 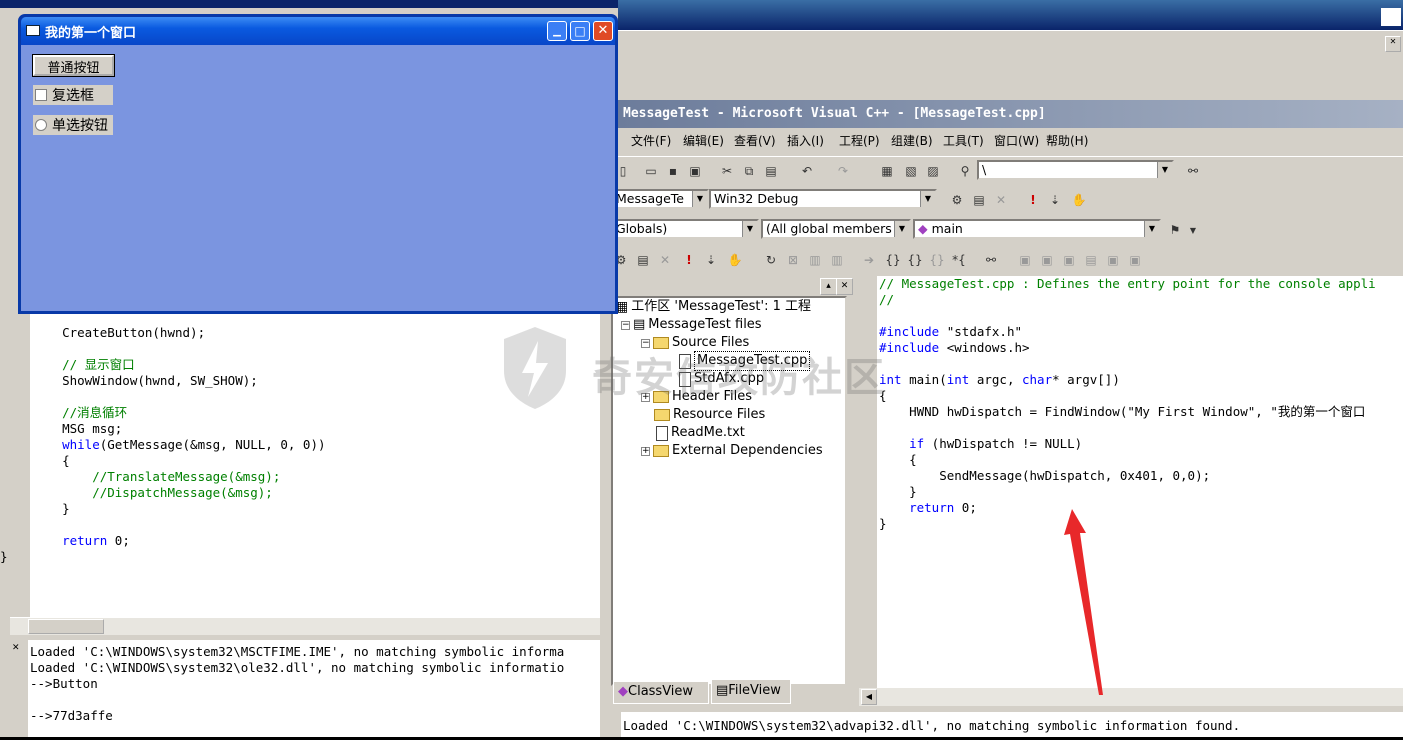 What do you see at coordinates (1033, 200) in the screenshot?
I see `execute-icon: !` at bounding box center [1033, 200].